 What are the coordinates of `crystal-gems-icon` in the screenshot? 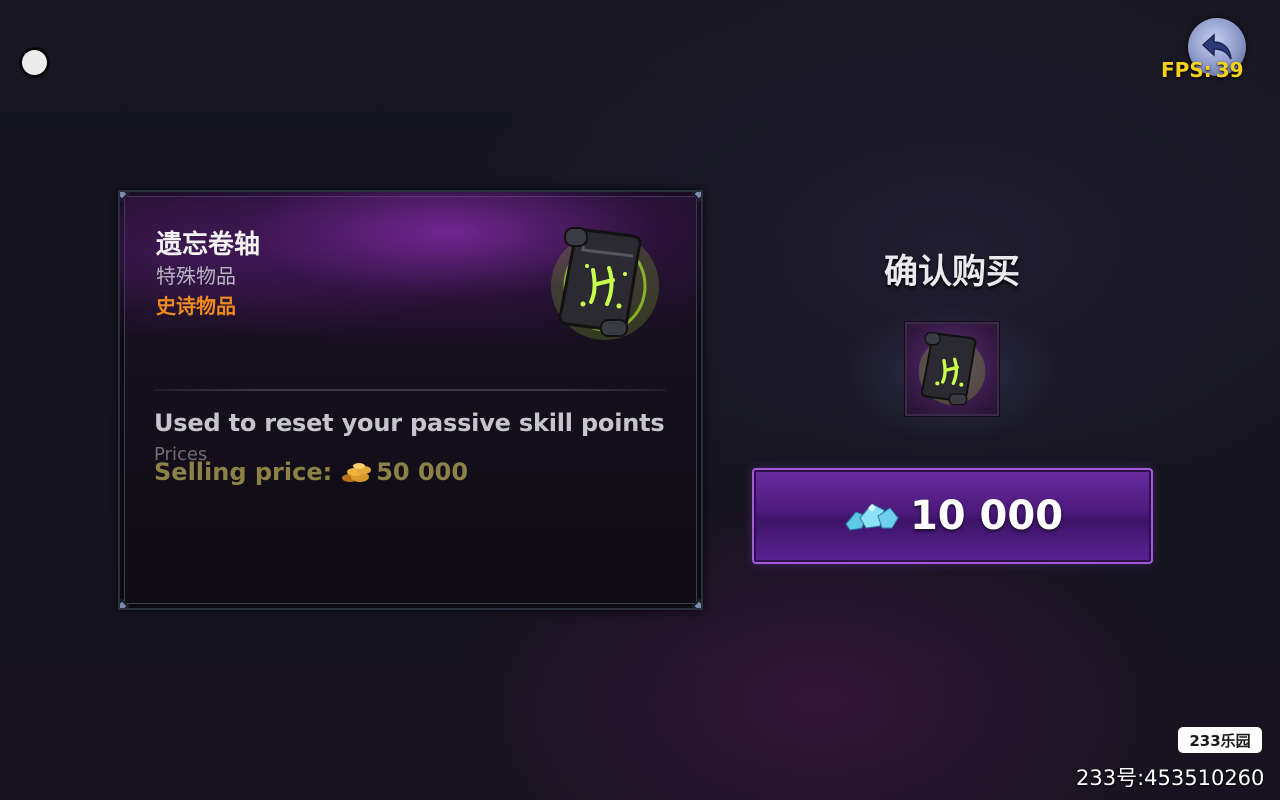 It's located at (872, 517).